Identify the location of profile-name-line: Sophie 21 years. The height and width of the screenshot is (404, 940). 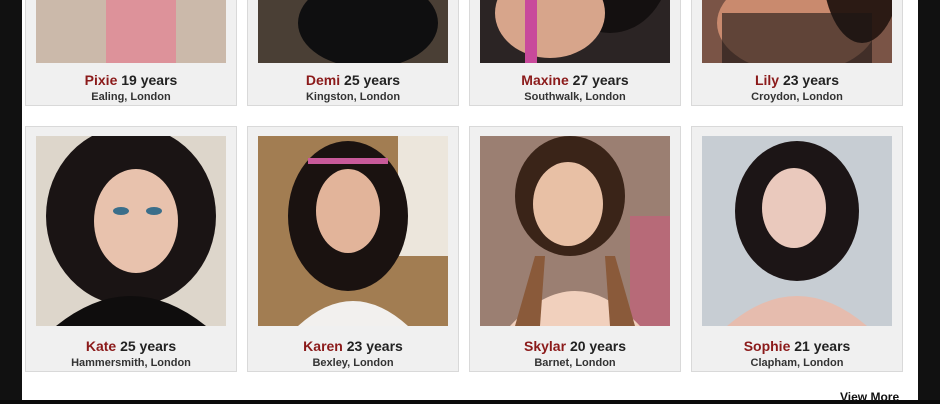
(797, 346).